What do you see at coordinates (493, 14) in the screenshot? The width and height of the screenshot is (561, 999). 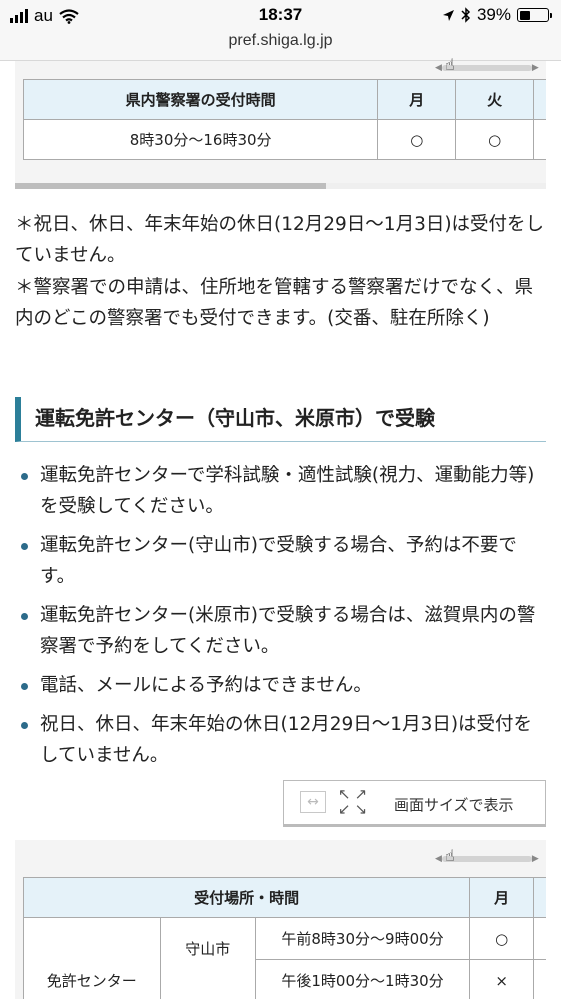 I see `battery-percent: 39%` at bounding box center [493, 14].